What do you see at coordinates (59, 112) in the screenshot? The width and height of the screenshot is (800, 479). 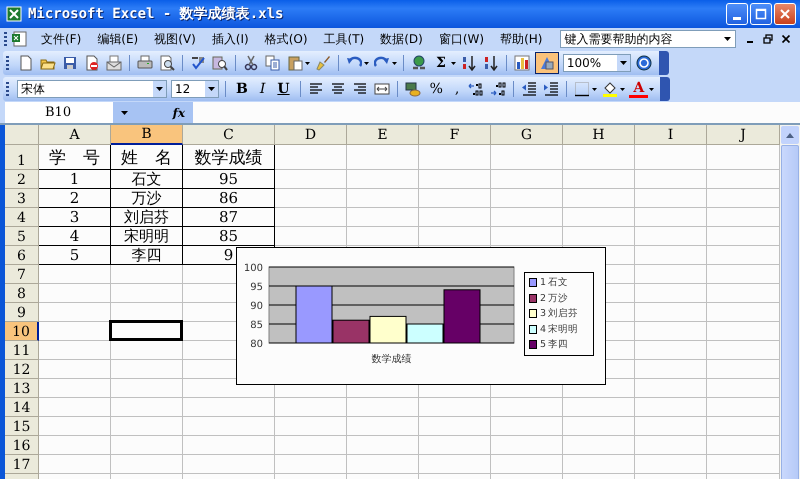 I see `name-box: B10` at bounding box center [59, 112].